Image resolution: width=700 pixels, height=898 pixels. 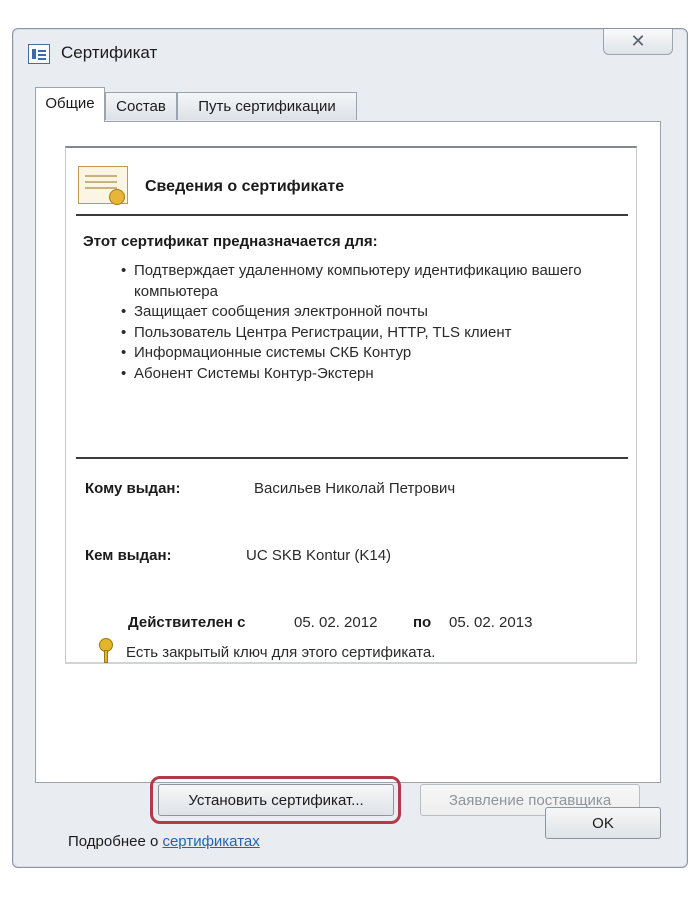 I want to click on window-title: Сертификат, so click(x=109, y=52).